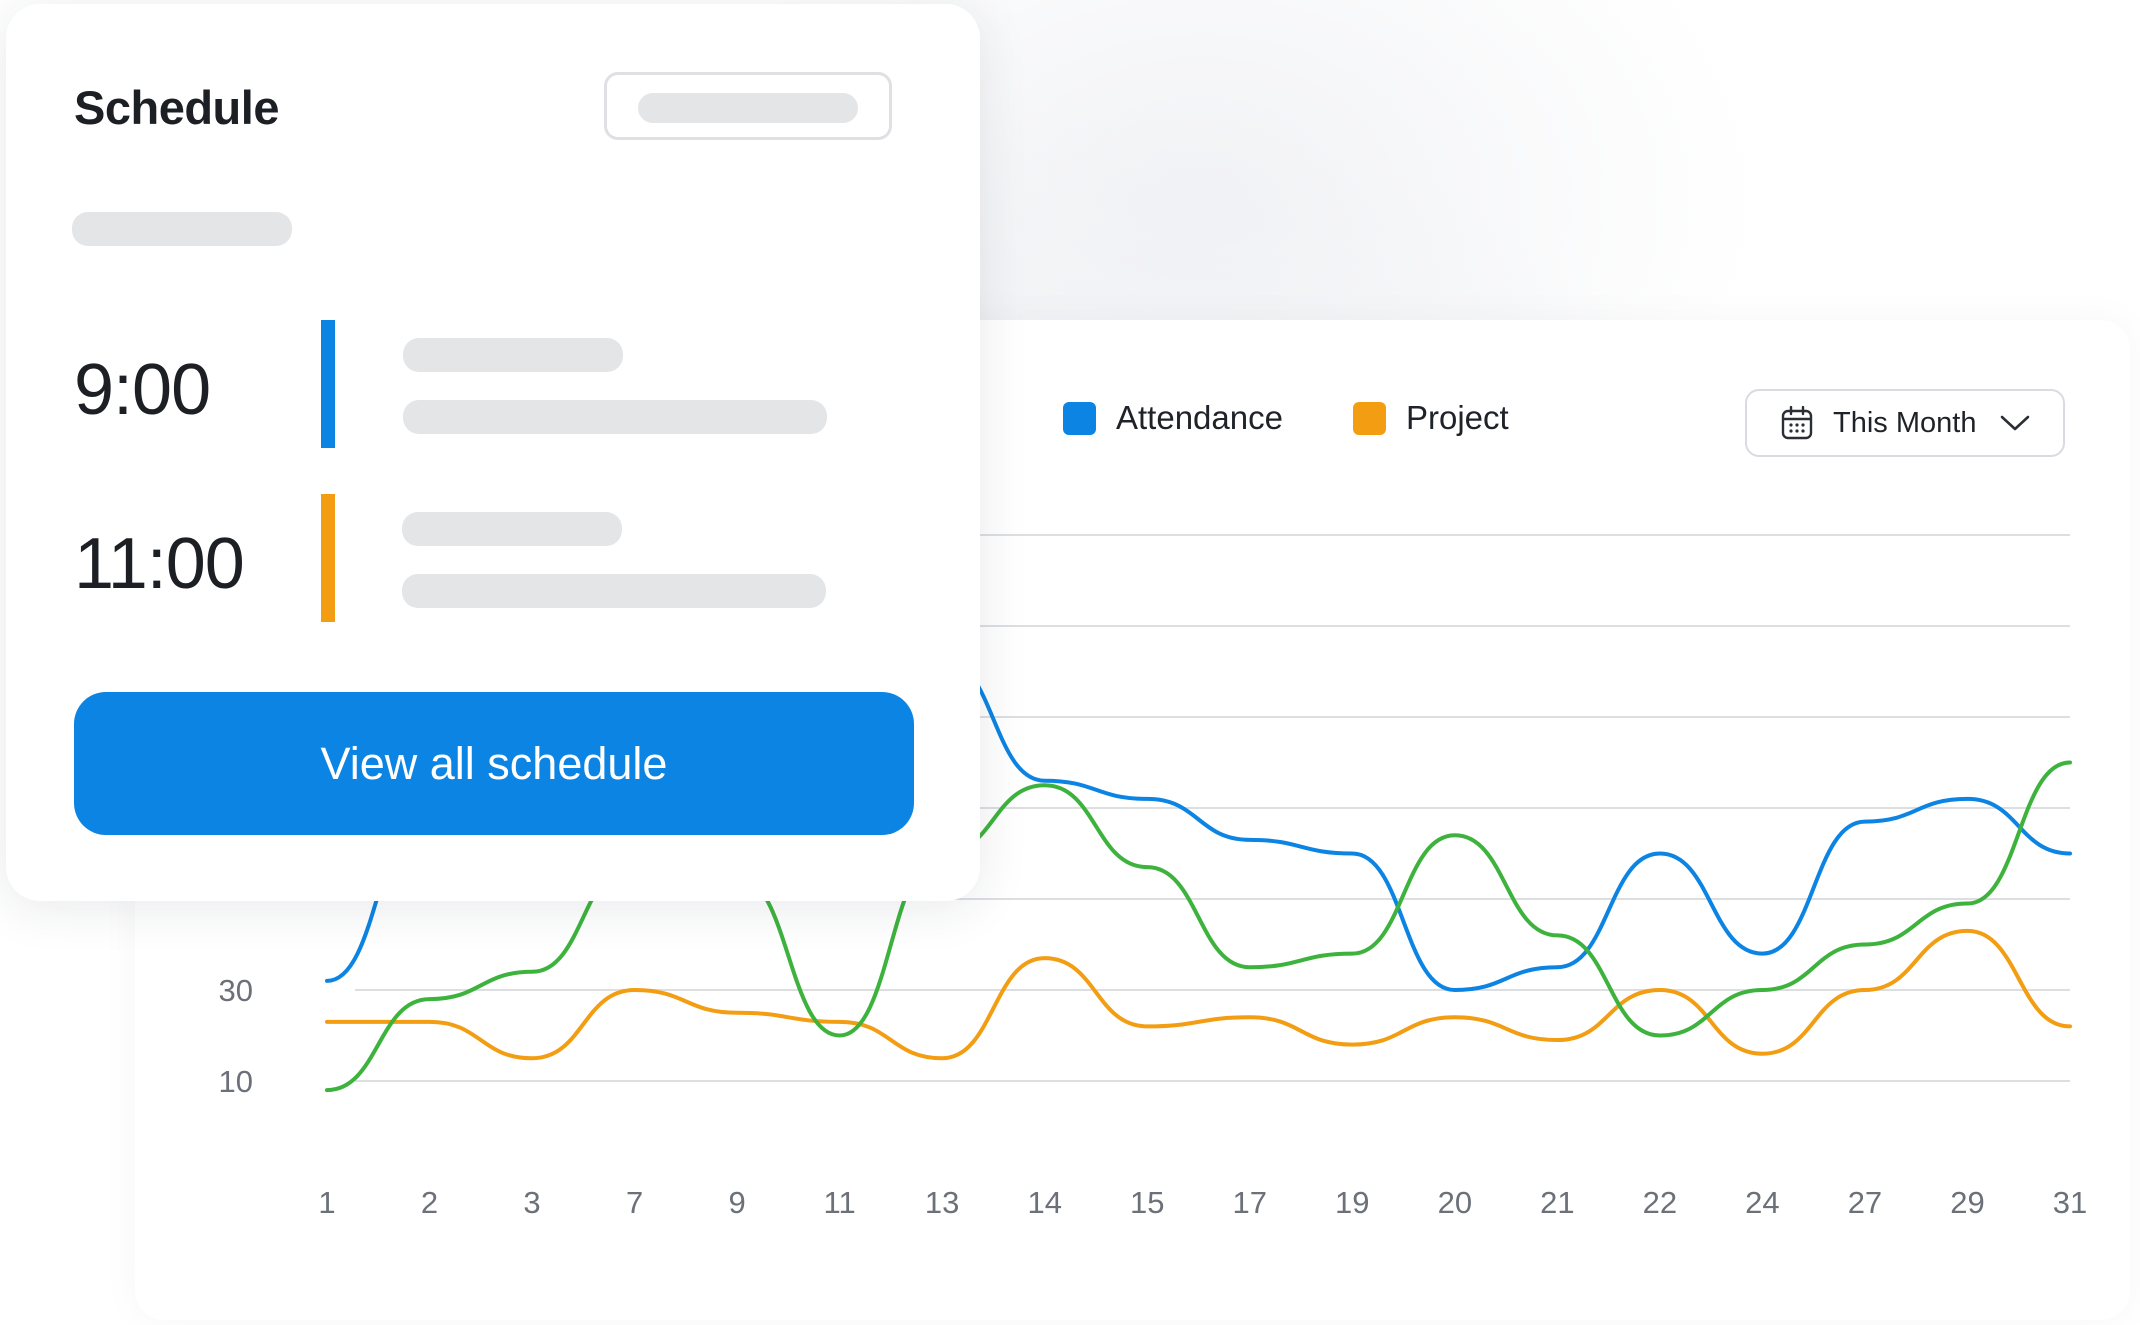 The width and height of the screenshot is (2140, 1325). I want to click on calendar-icon, so click(1797, 423).